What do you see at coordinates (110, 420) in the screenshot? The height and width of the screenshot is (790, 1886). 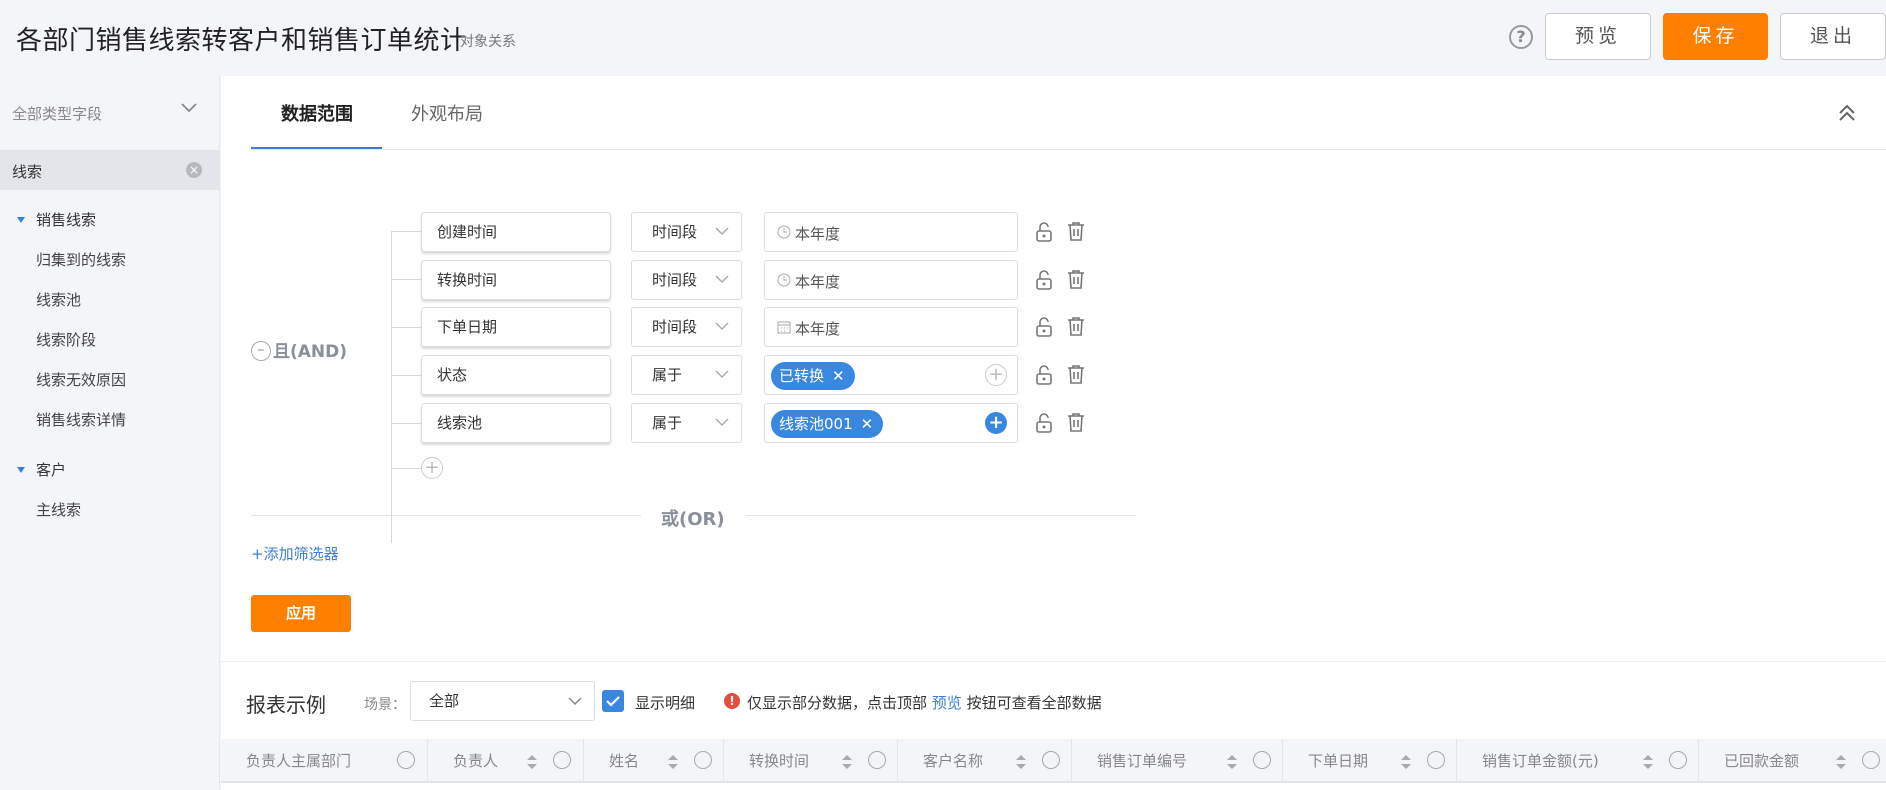 I see `tree-item: 销售线索详情` at bounding box center [110, 420].